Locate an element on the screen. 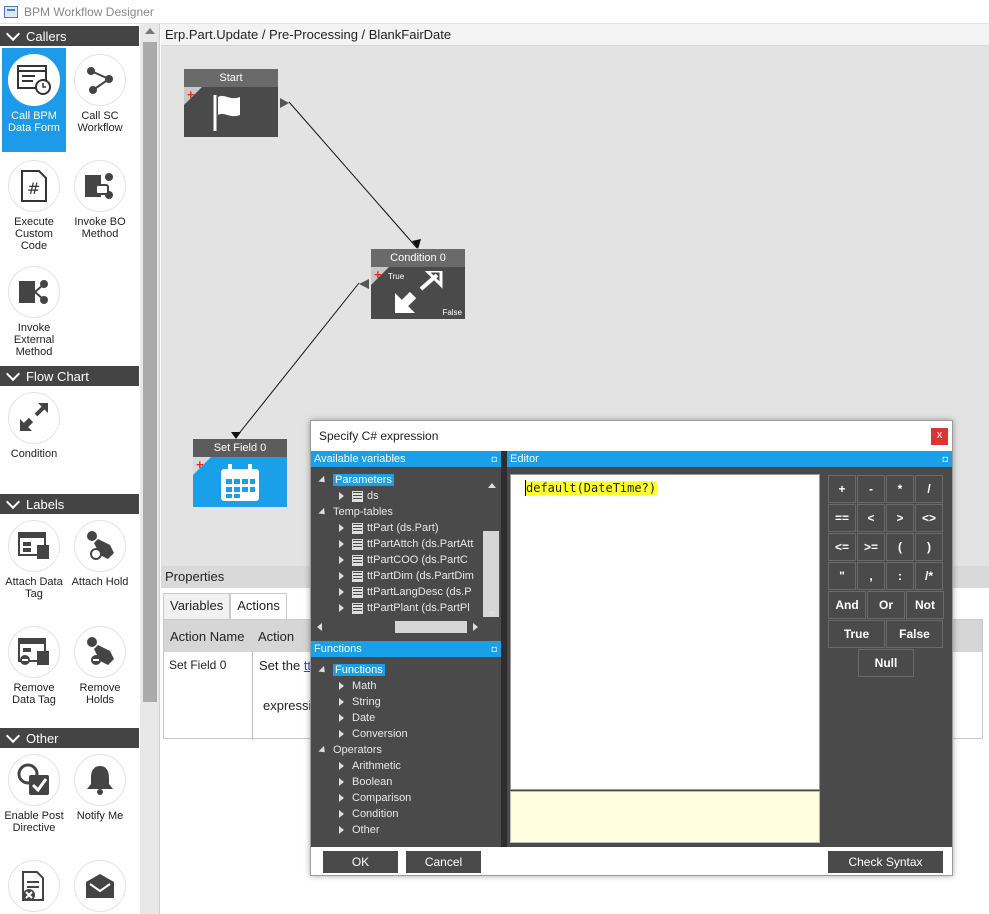 The width and height of the screenshot is (989, 914). cancel-button: Cancel is located at coordinates (443, 862).